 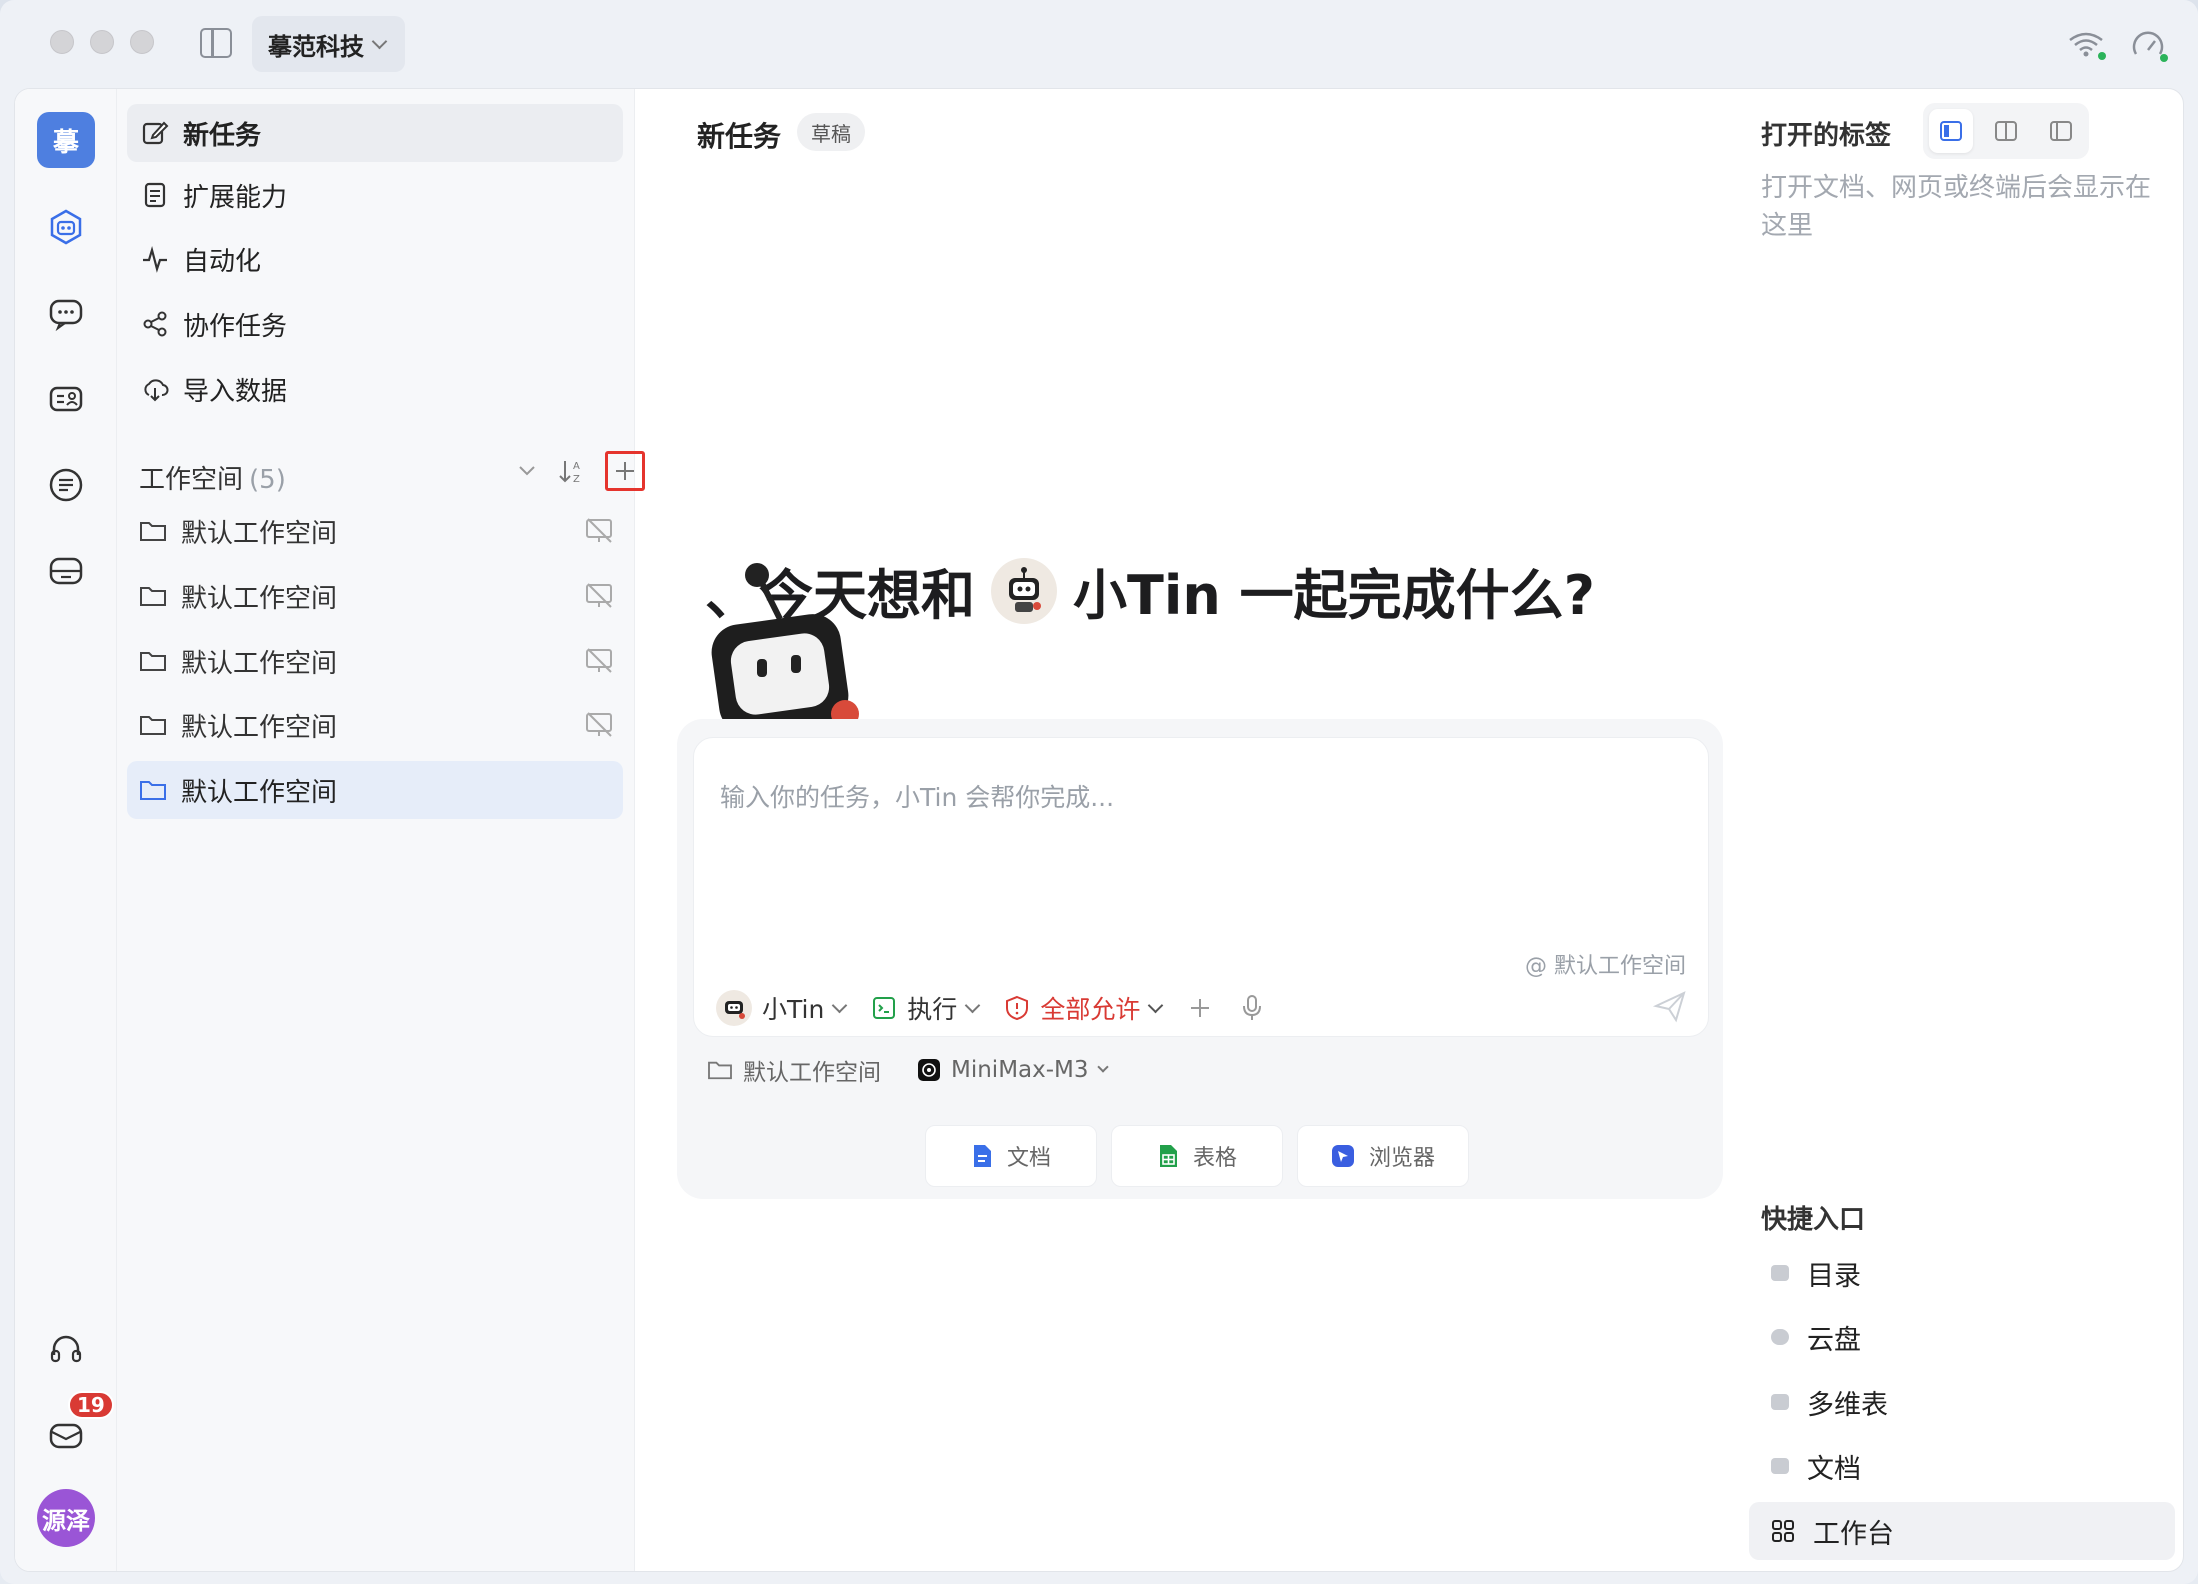 I want to click on mode-selector: 执行, so click(x=926, y=1008).